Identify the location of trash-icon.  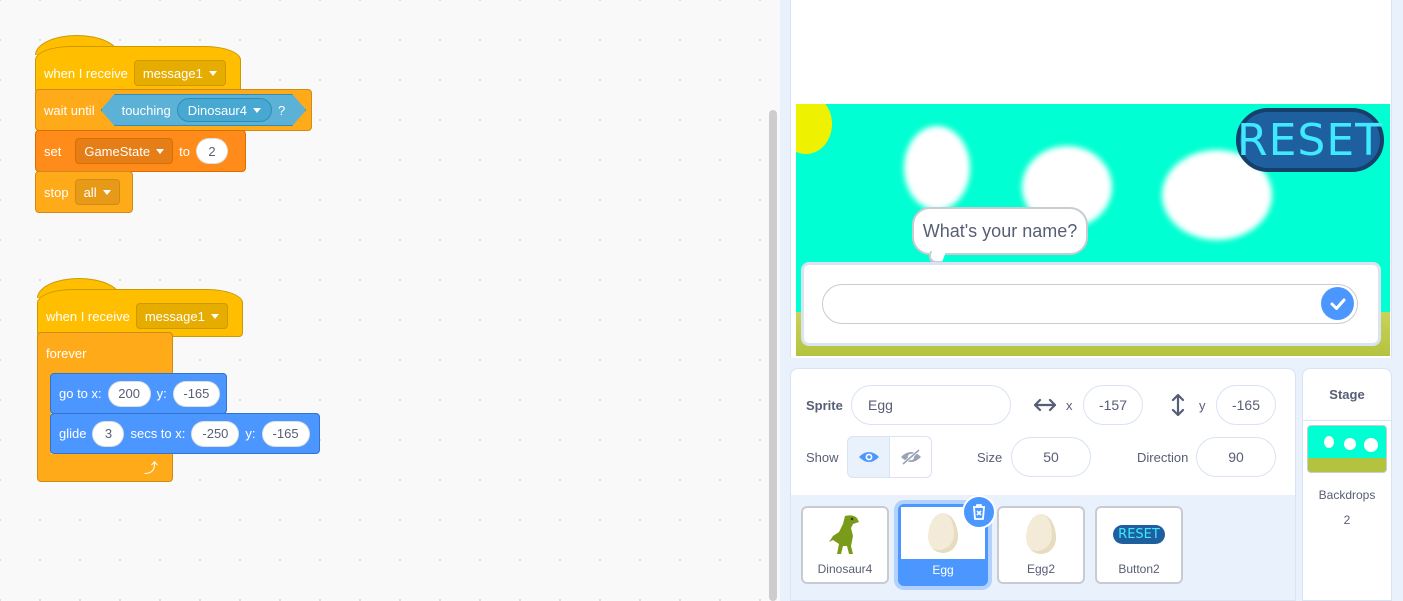
(979, 512).